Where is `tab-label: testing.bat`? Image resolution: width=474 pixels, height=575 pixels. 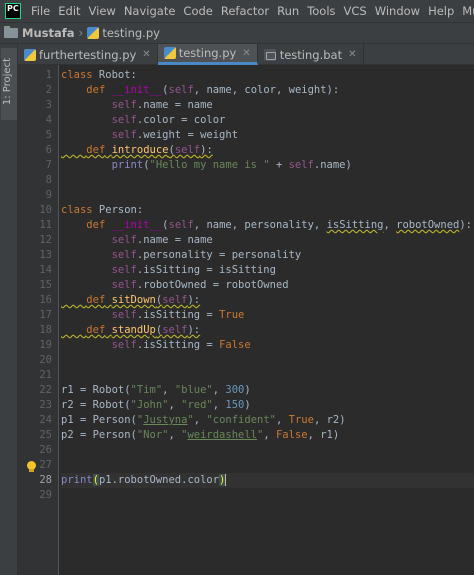 tab-label: testing.bat is located at coordinates (311, 54).